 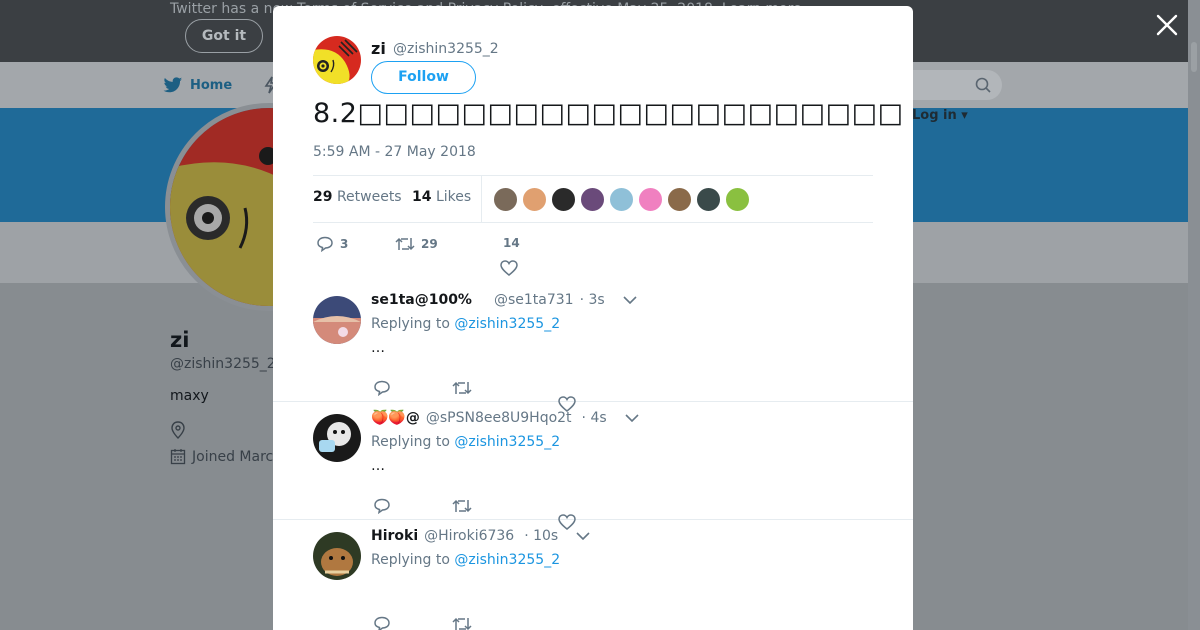 What do you see at coordinates (378, 48) in the screenshot?
I see `tweet-author-name: zi` at bounding box center [378, 48].